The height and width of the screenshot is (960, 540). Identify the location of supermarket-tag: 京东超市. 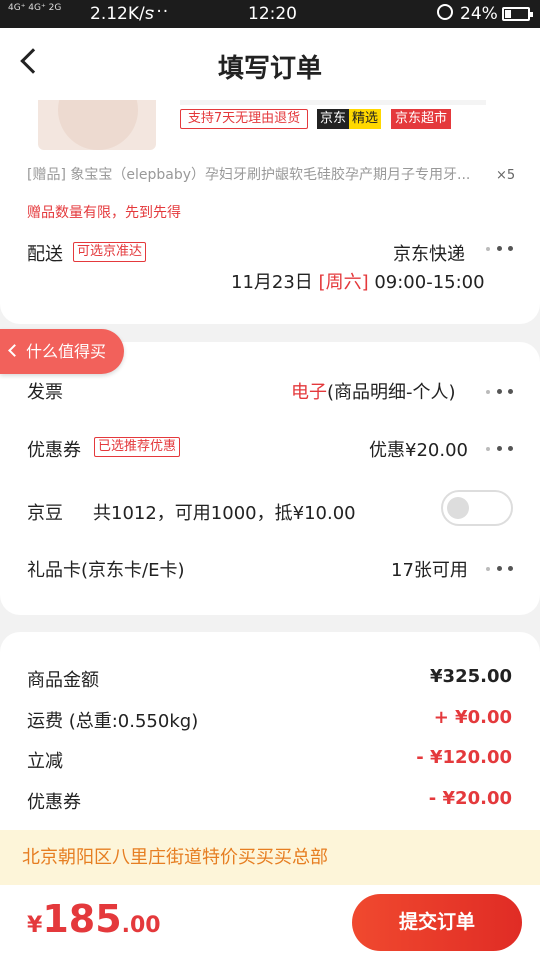
(421, 119).